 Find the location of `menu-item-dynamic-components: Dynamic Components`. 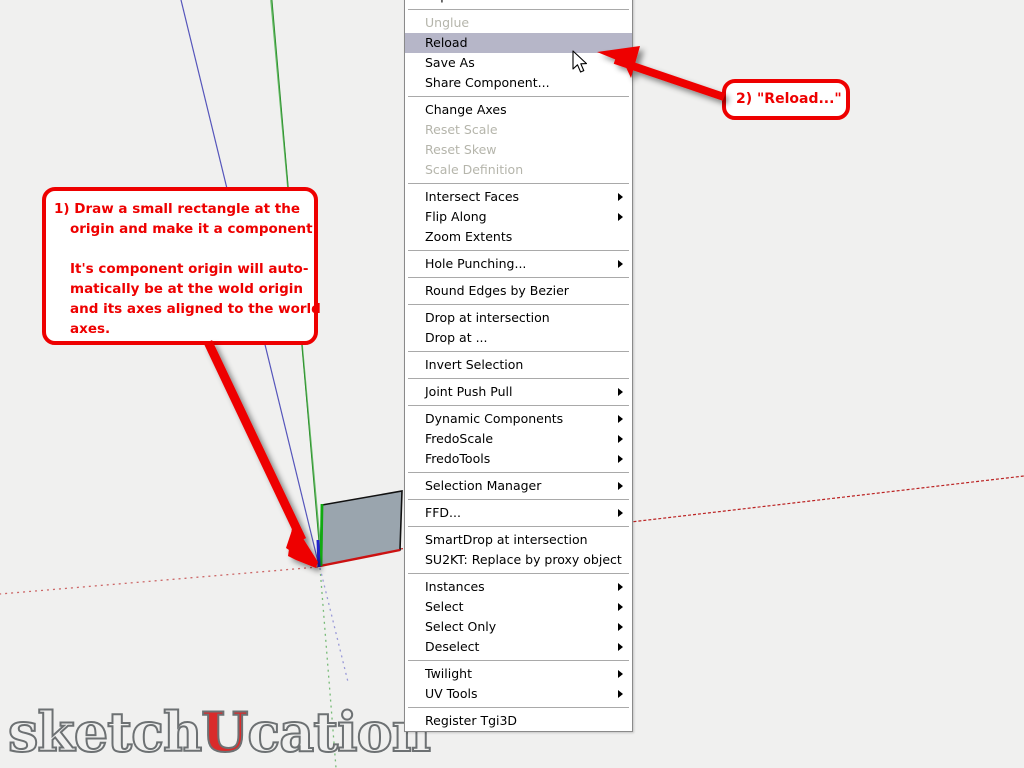

menu-item-dynamic-components: Dynamic Components is located at coordinates (518, 419).